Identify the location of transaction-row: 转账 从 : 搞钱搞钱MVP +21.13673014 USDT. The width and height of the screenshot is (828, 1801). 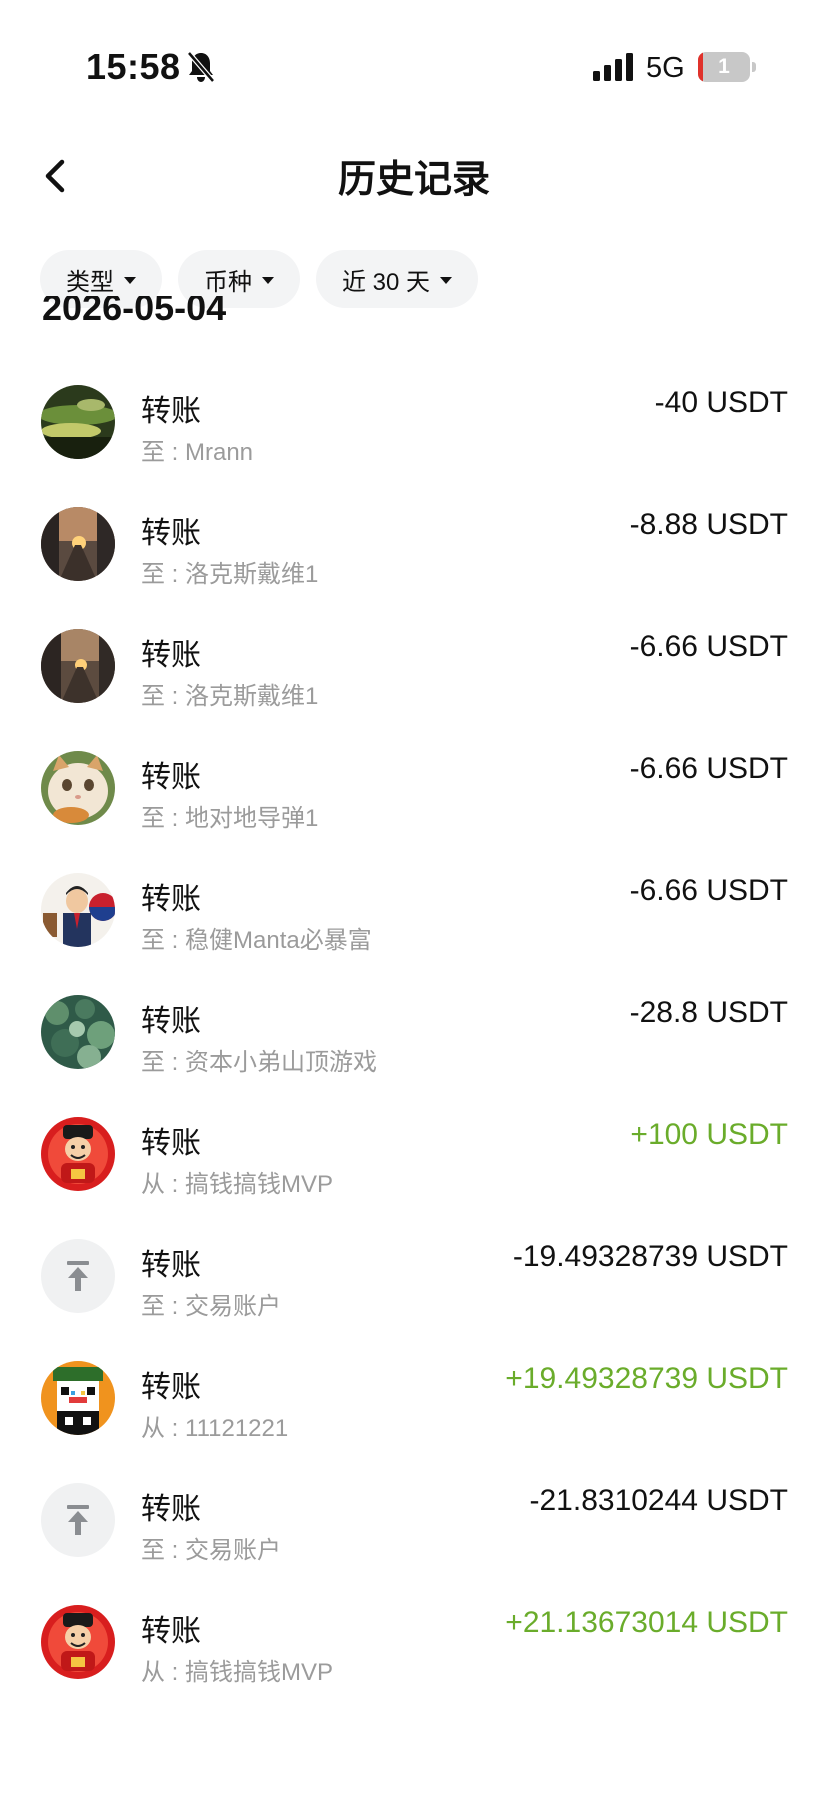
(414, 1651).